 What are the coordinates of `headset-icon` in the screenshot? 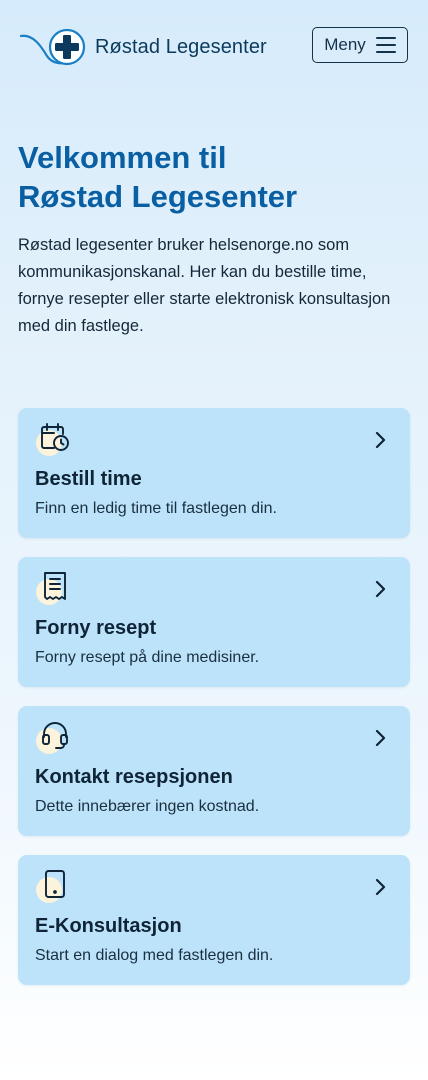 It's located at (53, 737).